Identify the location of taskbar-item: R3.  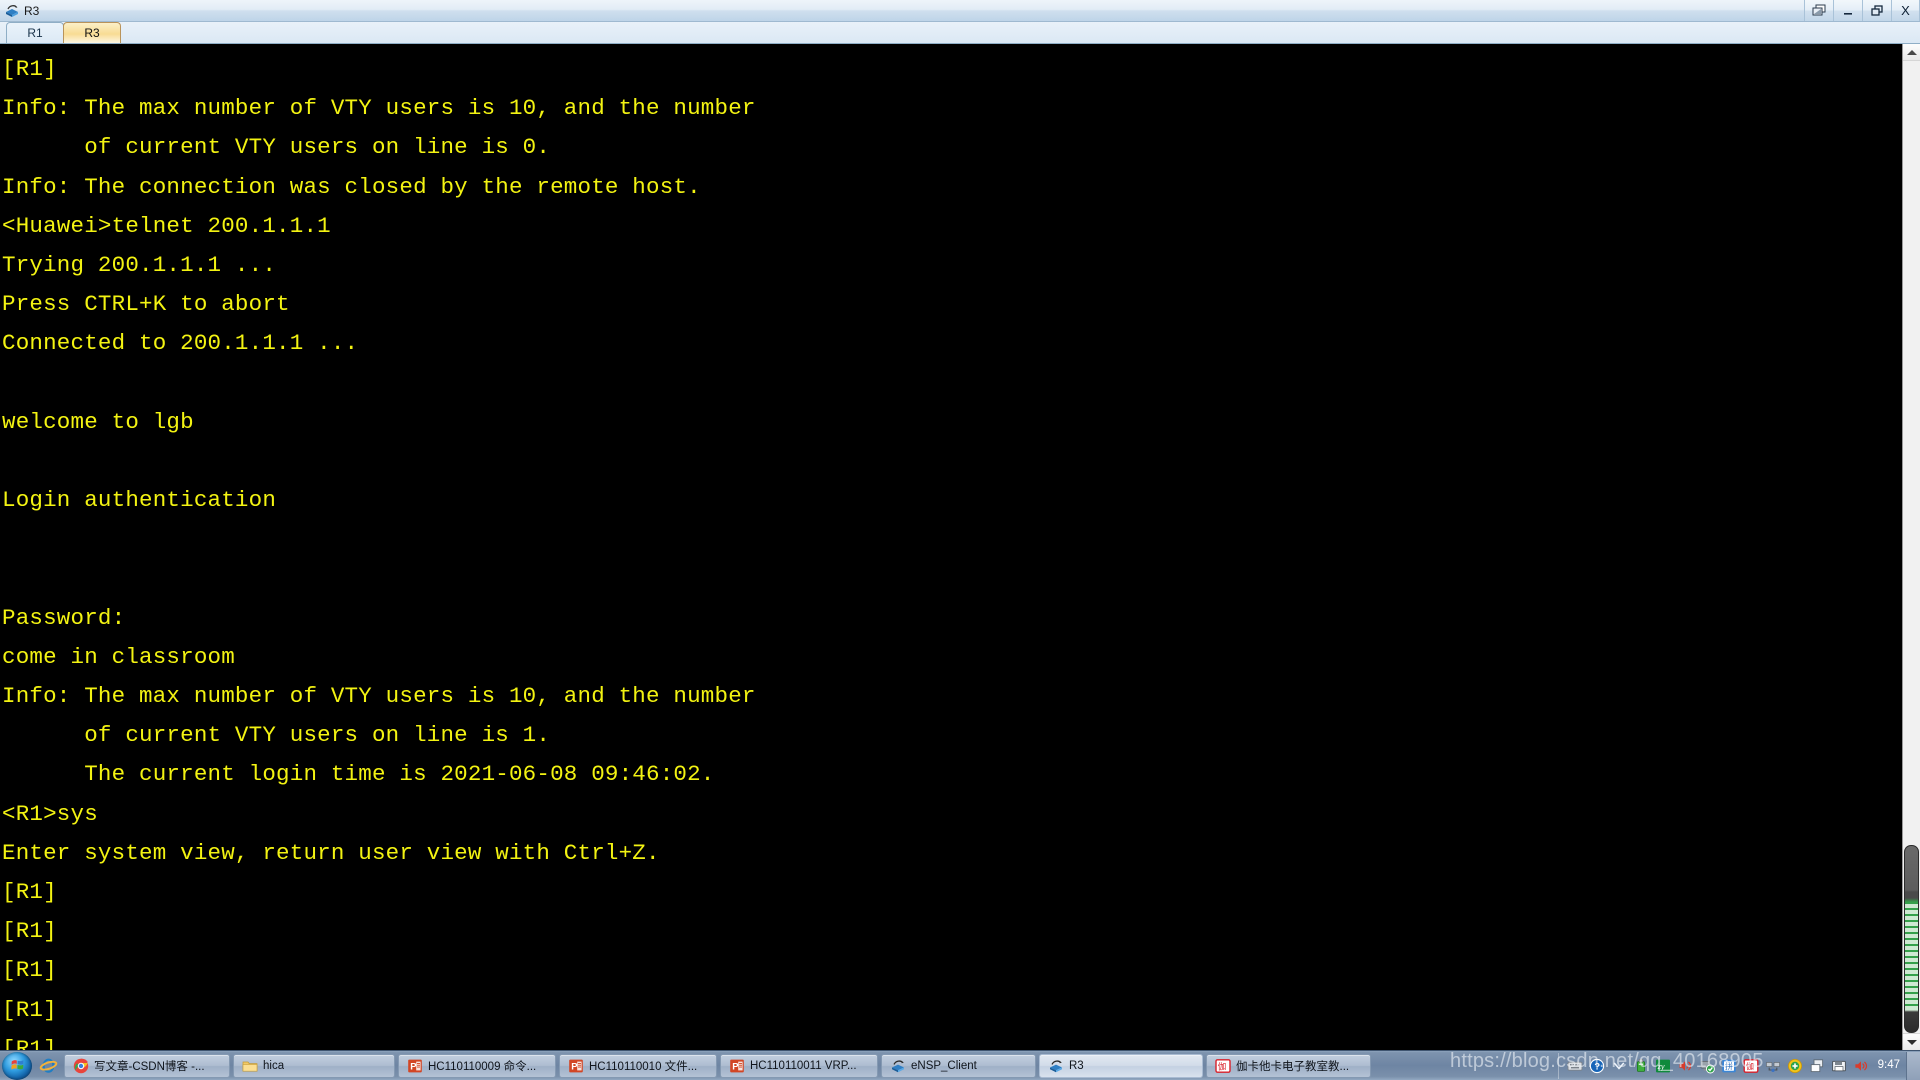
(1121, 1065).